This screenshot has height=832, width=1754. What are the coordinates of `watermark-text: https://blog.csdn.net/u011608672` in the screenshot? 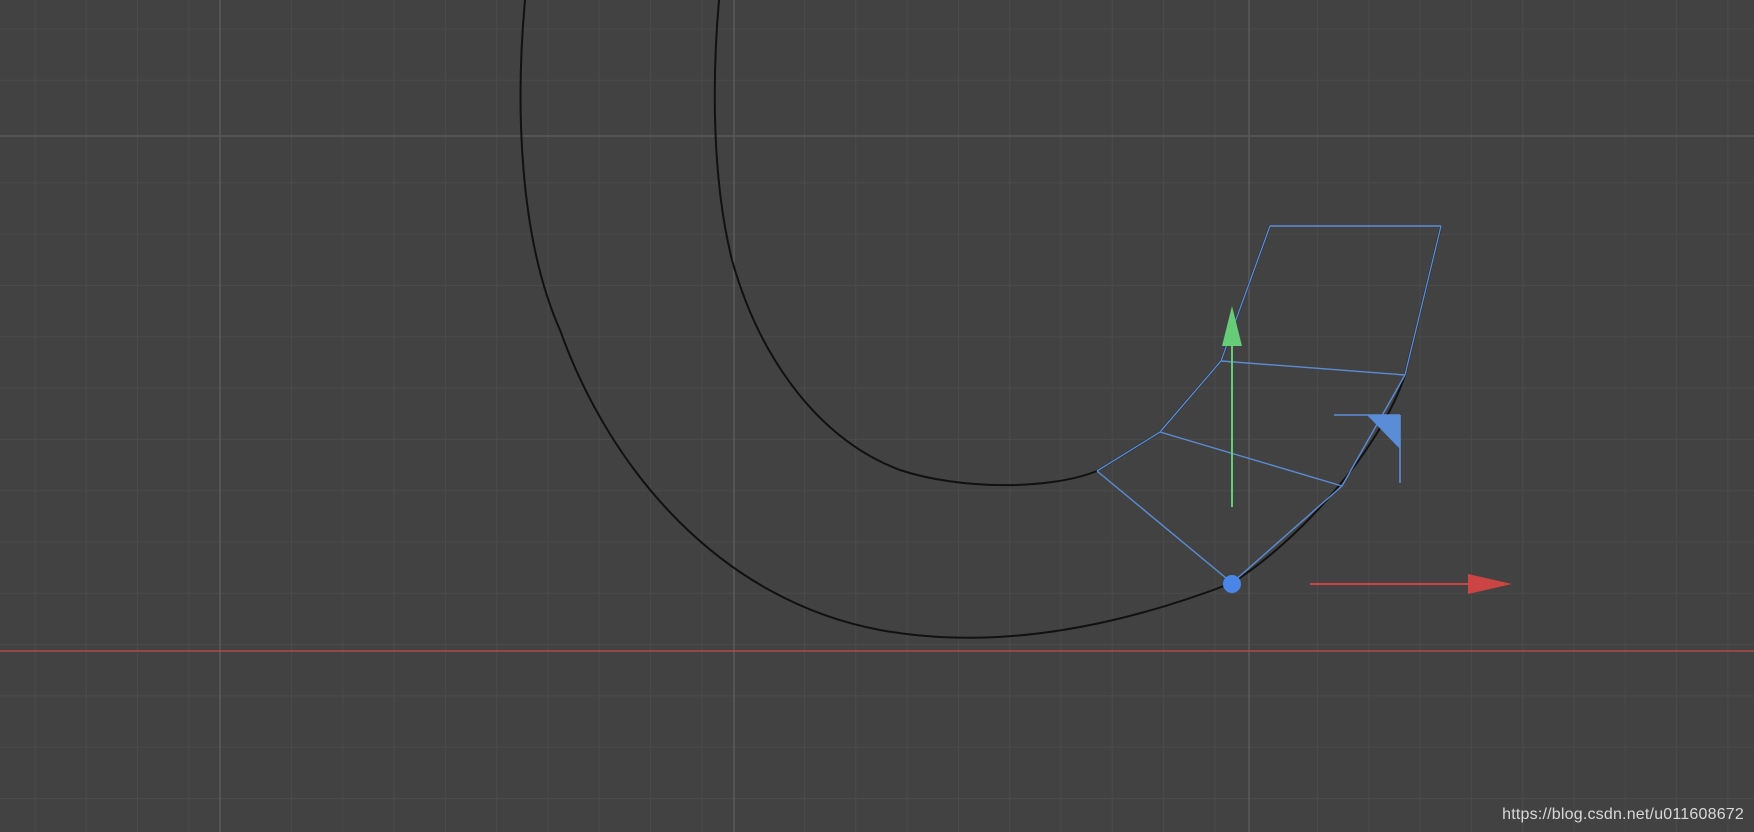 It's located at (1623, 814).